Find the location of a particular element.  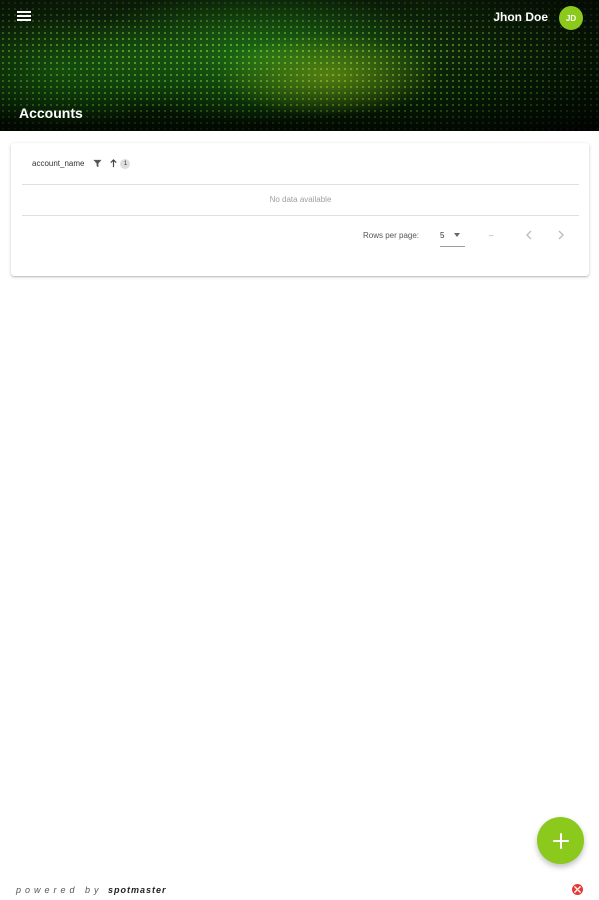

table-header: account_name 1 is located at coordinates (300, 164).